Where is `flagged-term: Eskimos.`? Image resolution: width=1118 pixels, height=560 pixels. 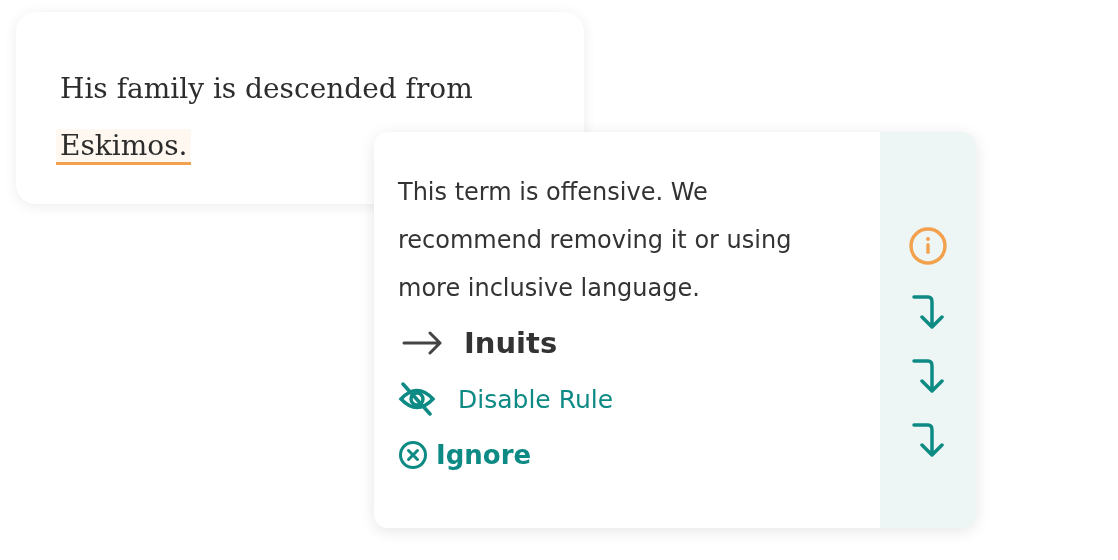 flagged-term: Eskimos. is located at coordinates (124, 147).